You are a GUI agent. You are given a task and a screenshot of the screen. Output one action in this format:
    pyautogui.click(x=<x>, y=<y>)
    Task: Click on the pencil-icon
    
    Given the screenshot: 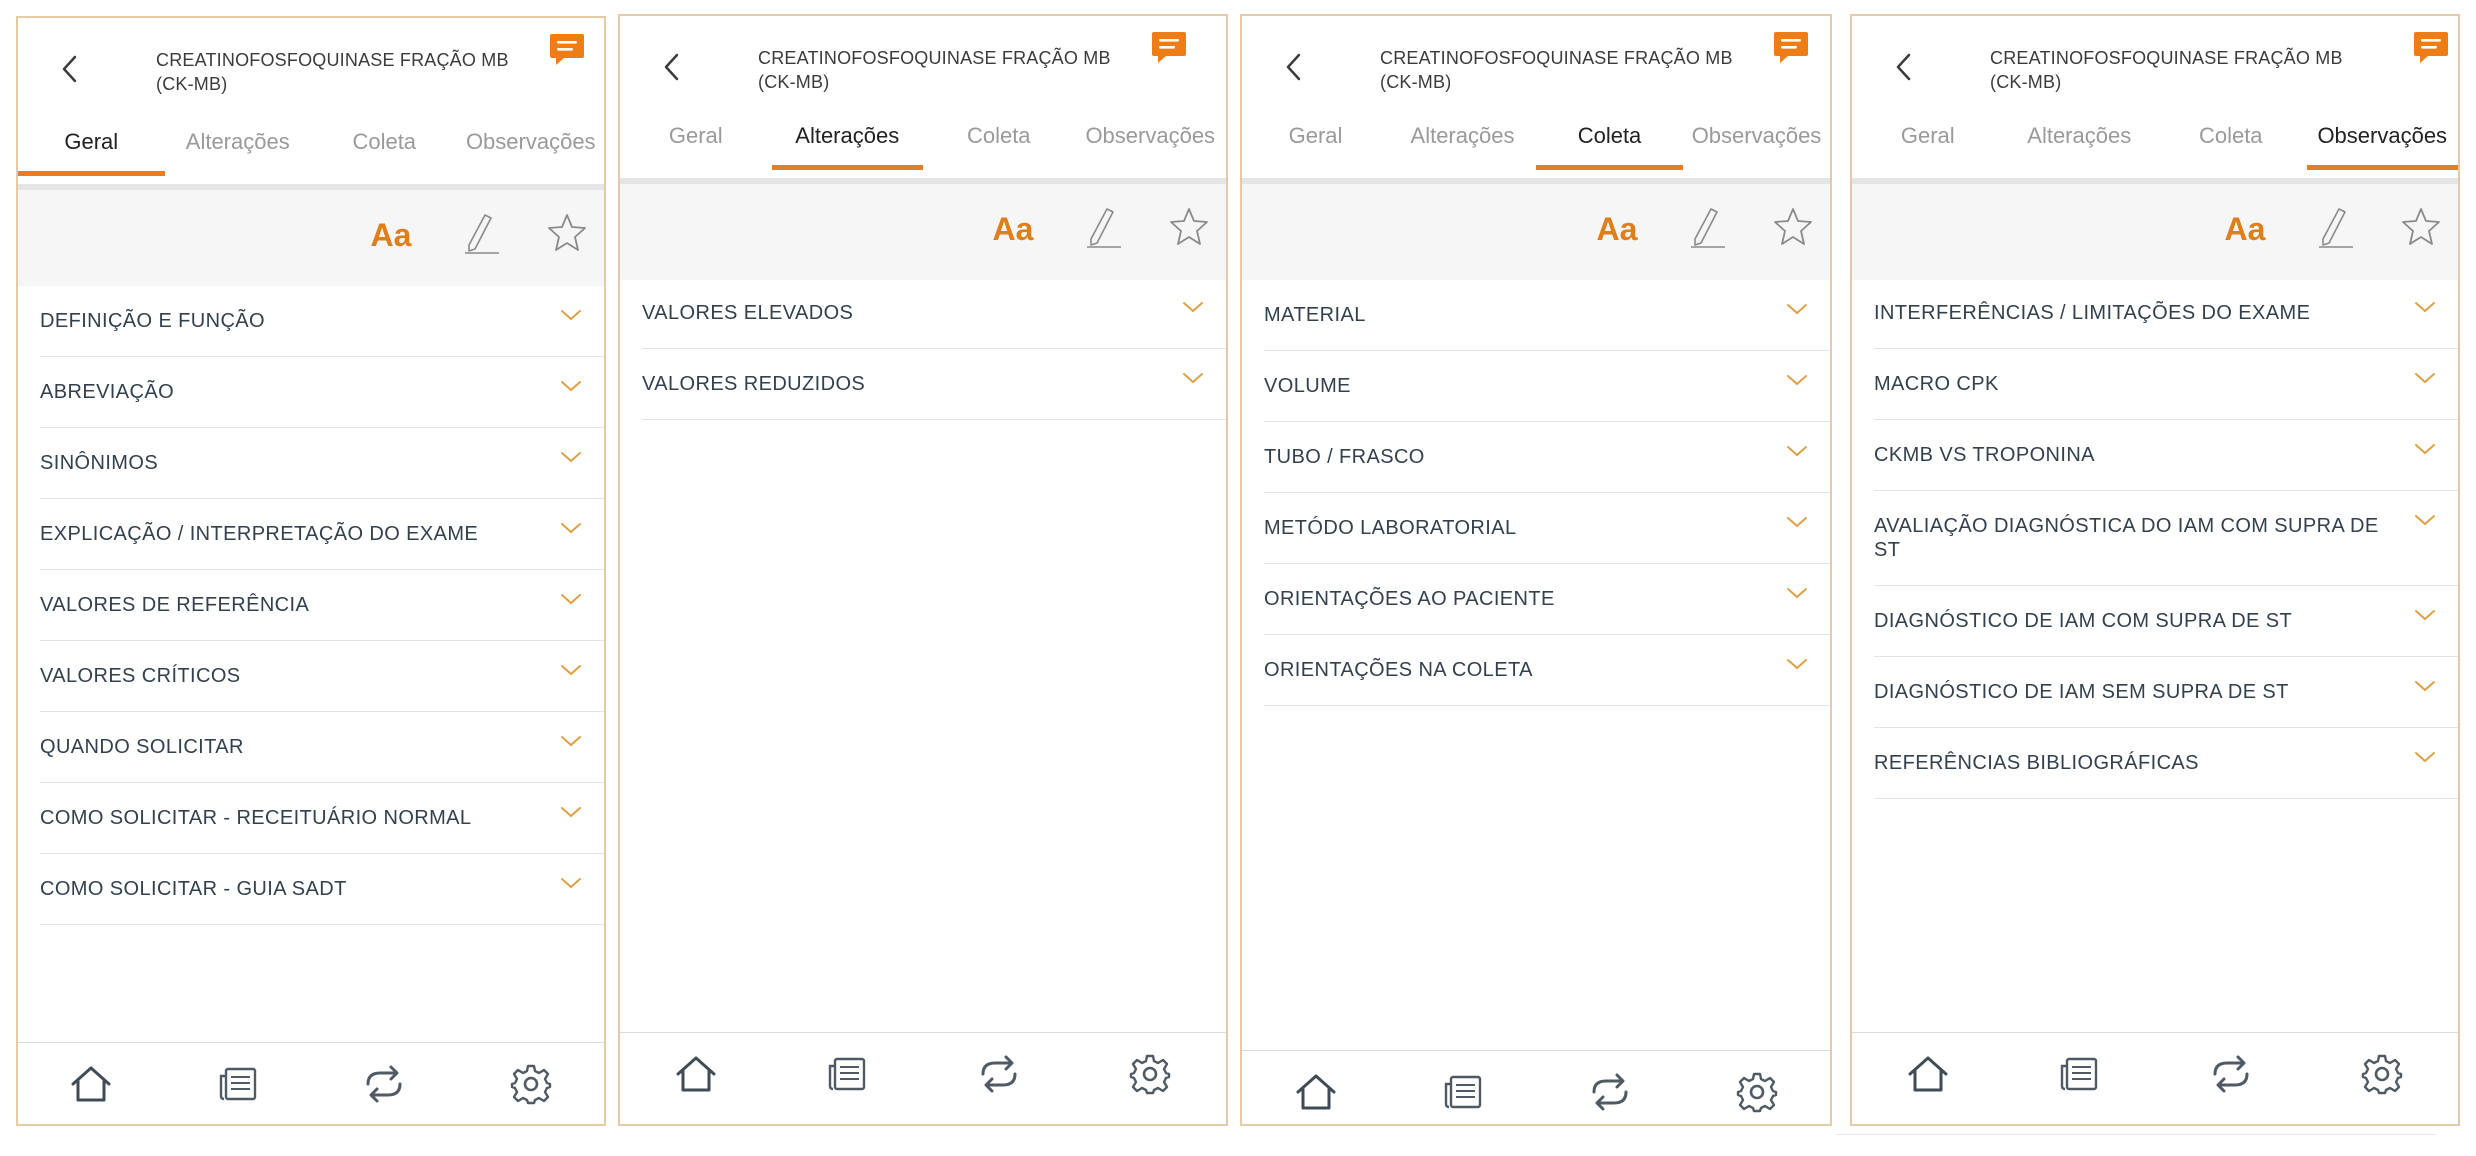 What is the action you would take?
    pyautogui.click(x=2335, y=229)
    